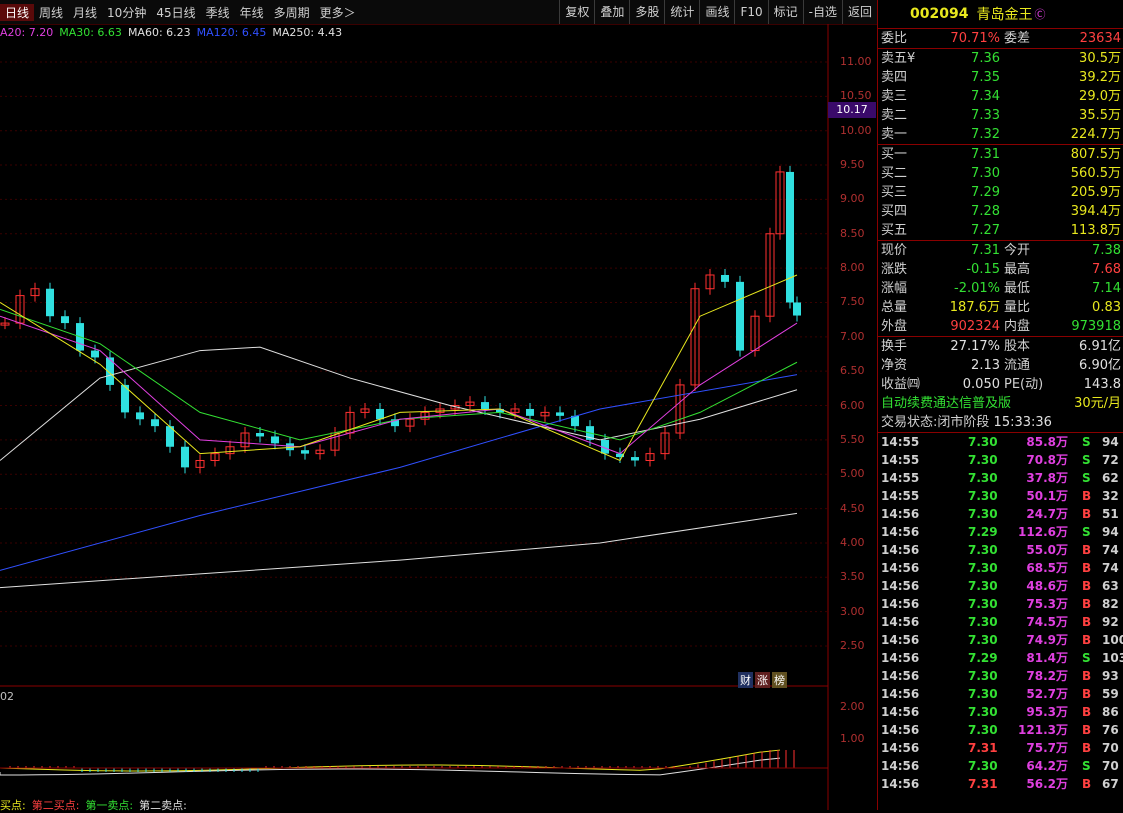 The height and width of the screenshot is (813, 1123). Describe the element at coordinates (852, 268) in the screenshot. I see `axis-tick: 8.00` at that location.